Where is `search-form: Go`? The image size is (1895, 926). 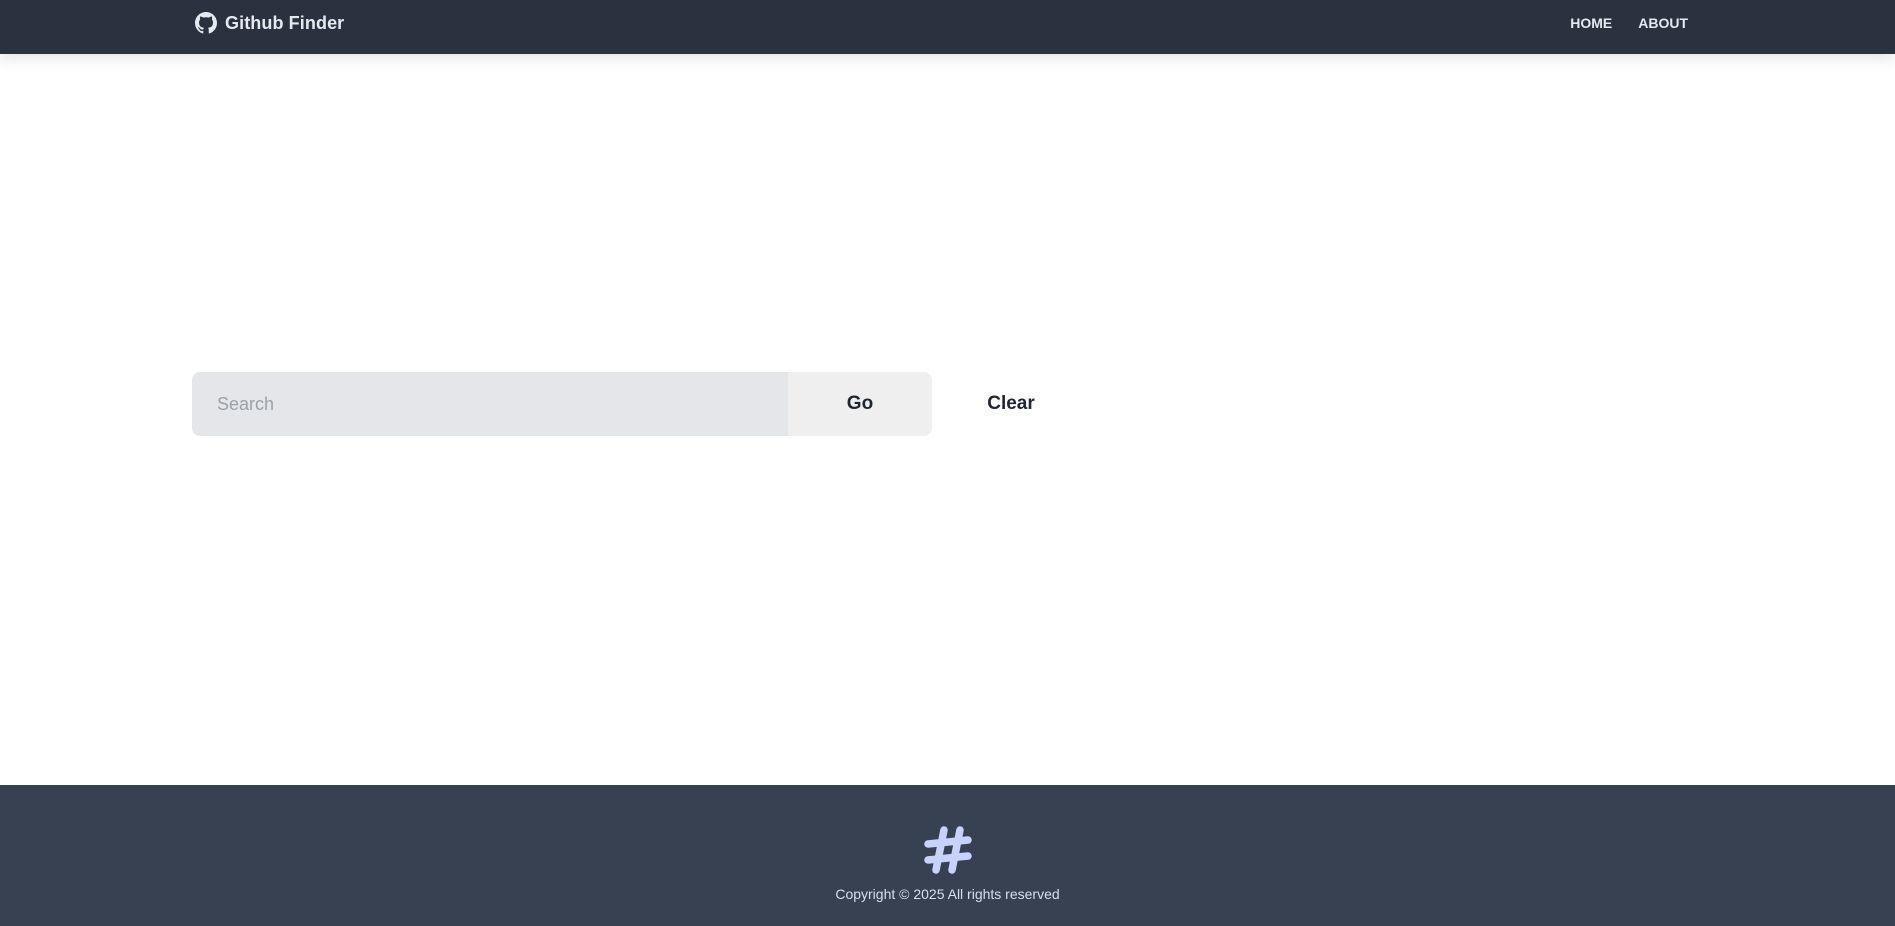 search-form: Go is located at coordinates (562, 404).